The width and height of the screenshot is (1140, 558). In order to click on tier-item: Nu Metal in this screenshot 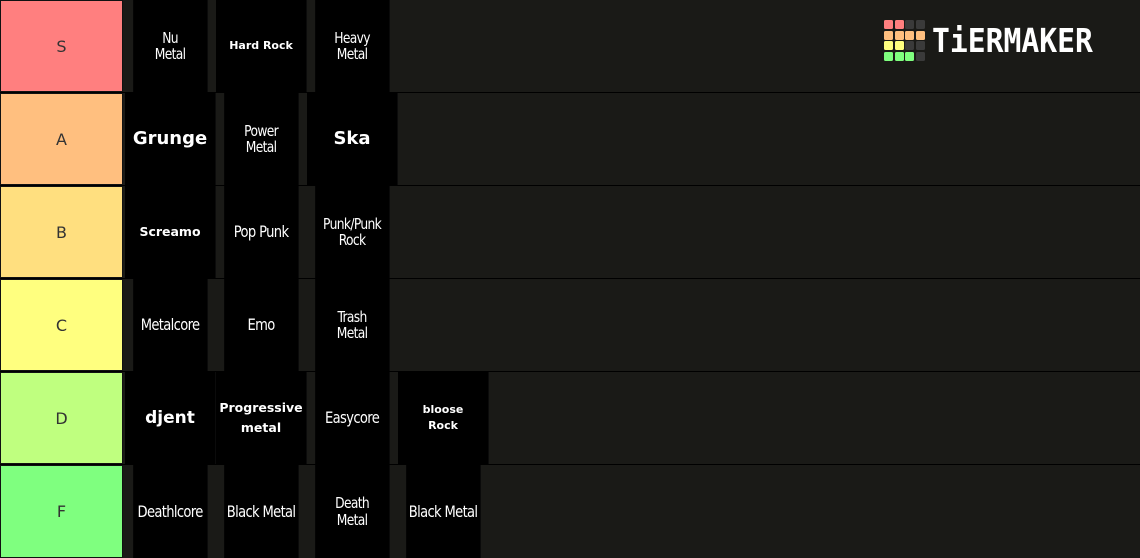, I will do `click(170, 46)`.